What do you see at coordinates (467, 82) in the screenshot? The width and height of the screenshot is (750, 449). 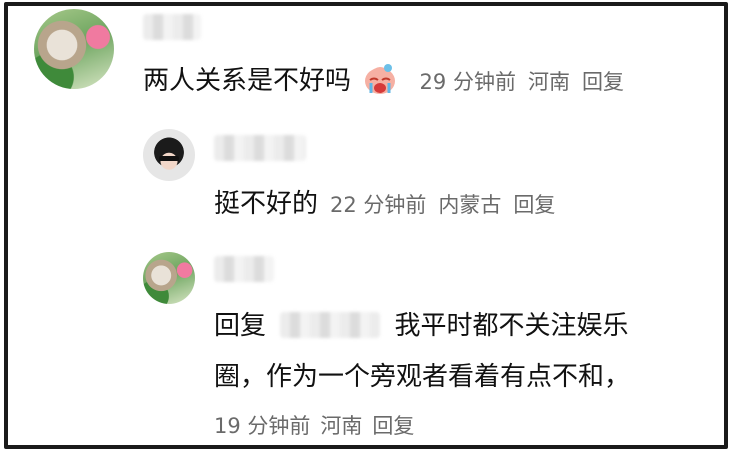 I see `comment-time: 29 分钟前` at bounding box center [467, 82].